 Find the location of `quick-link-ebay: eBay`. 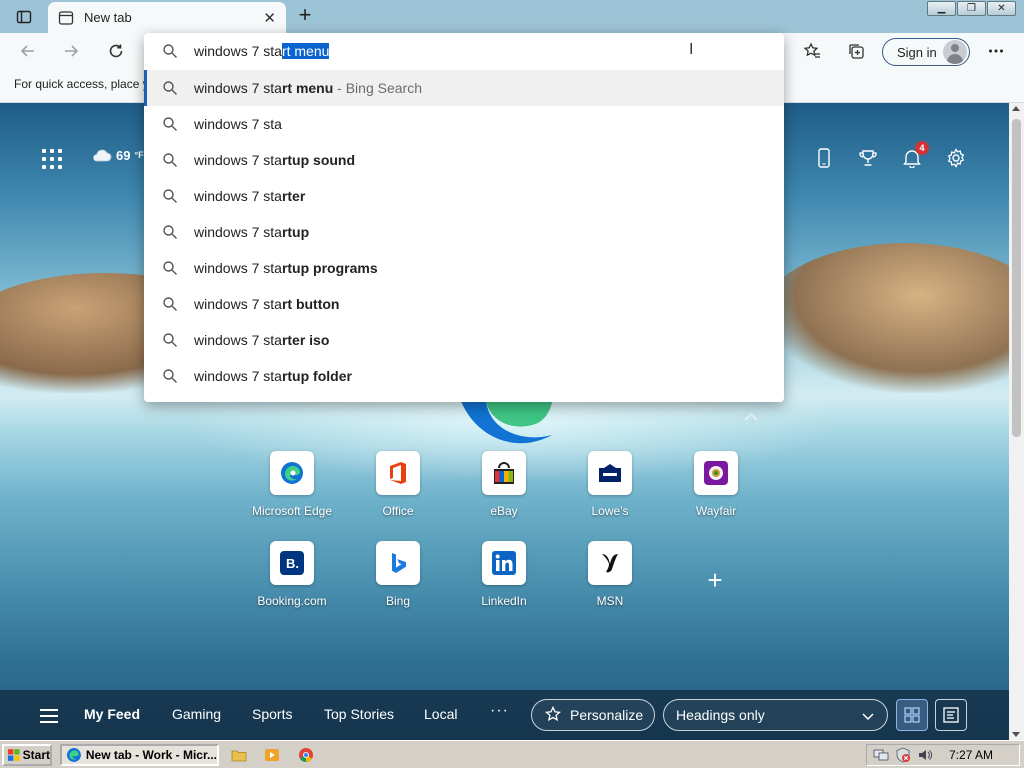

quick-link-ebay: eBay is located at coordinates (504, 484).